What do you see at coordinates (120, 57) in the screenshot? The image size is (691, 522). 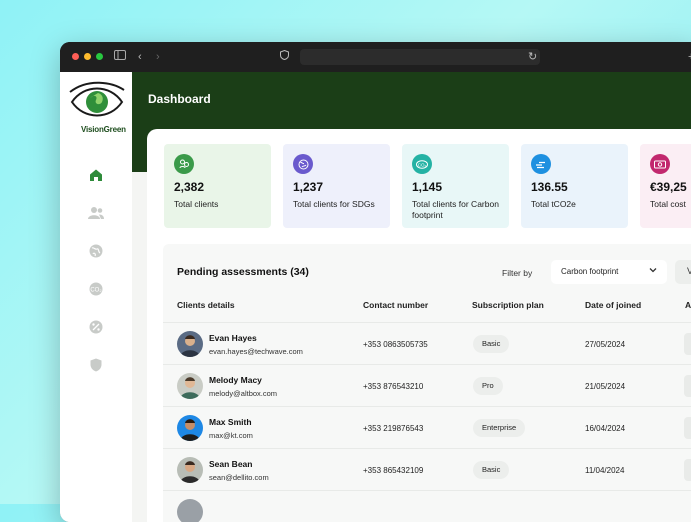 I see `sidebar-toggle-icon` at bounding box center [120, 57].